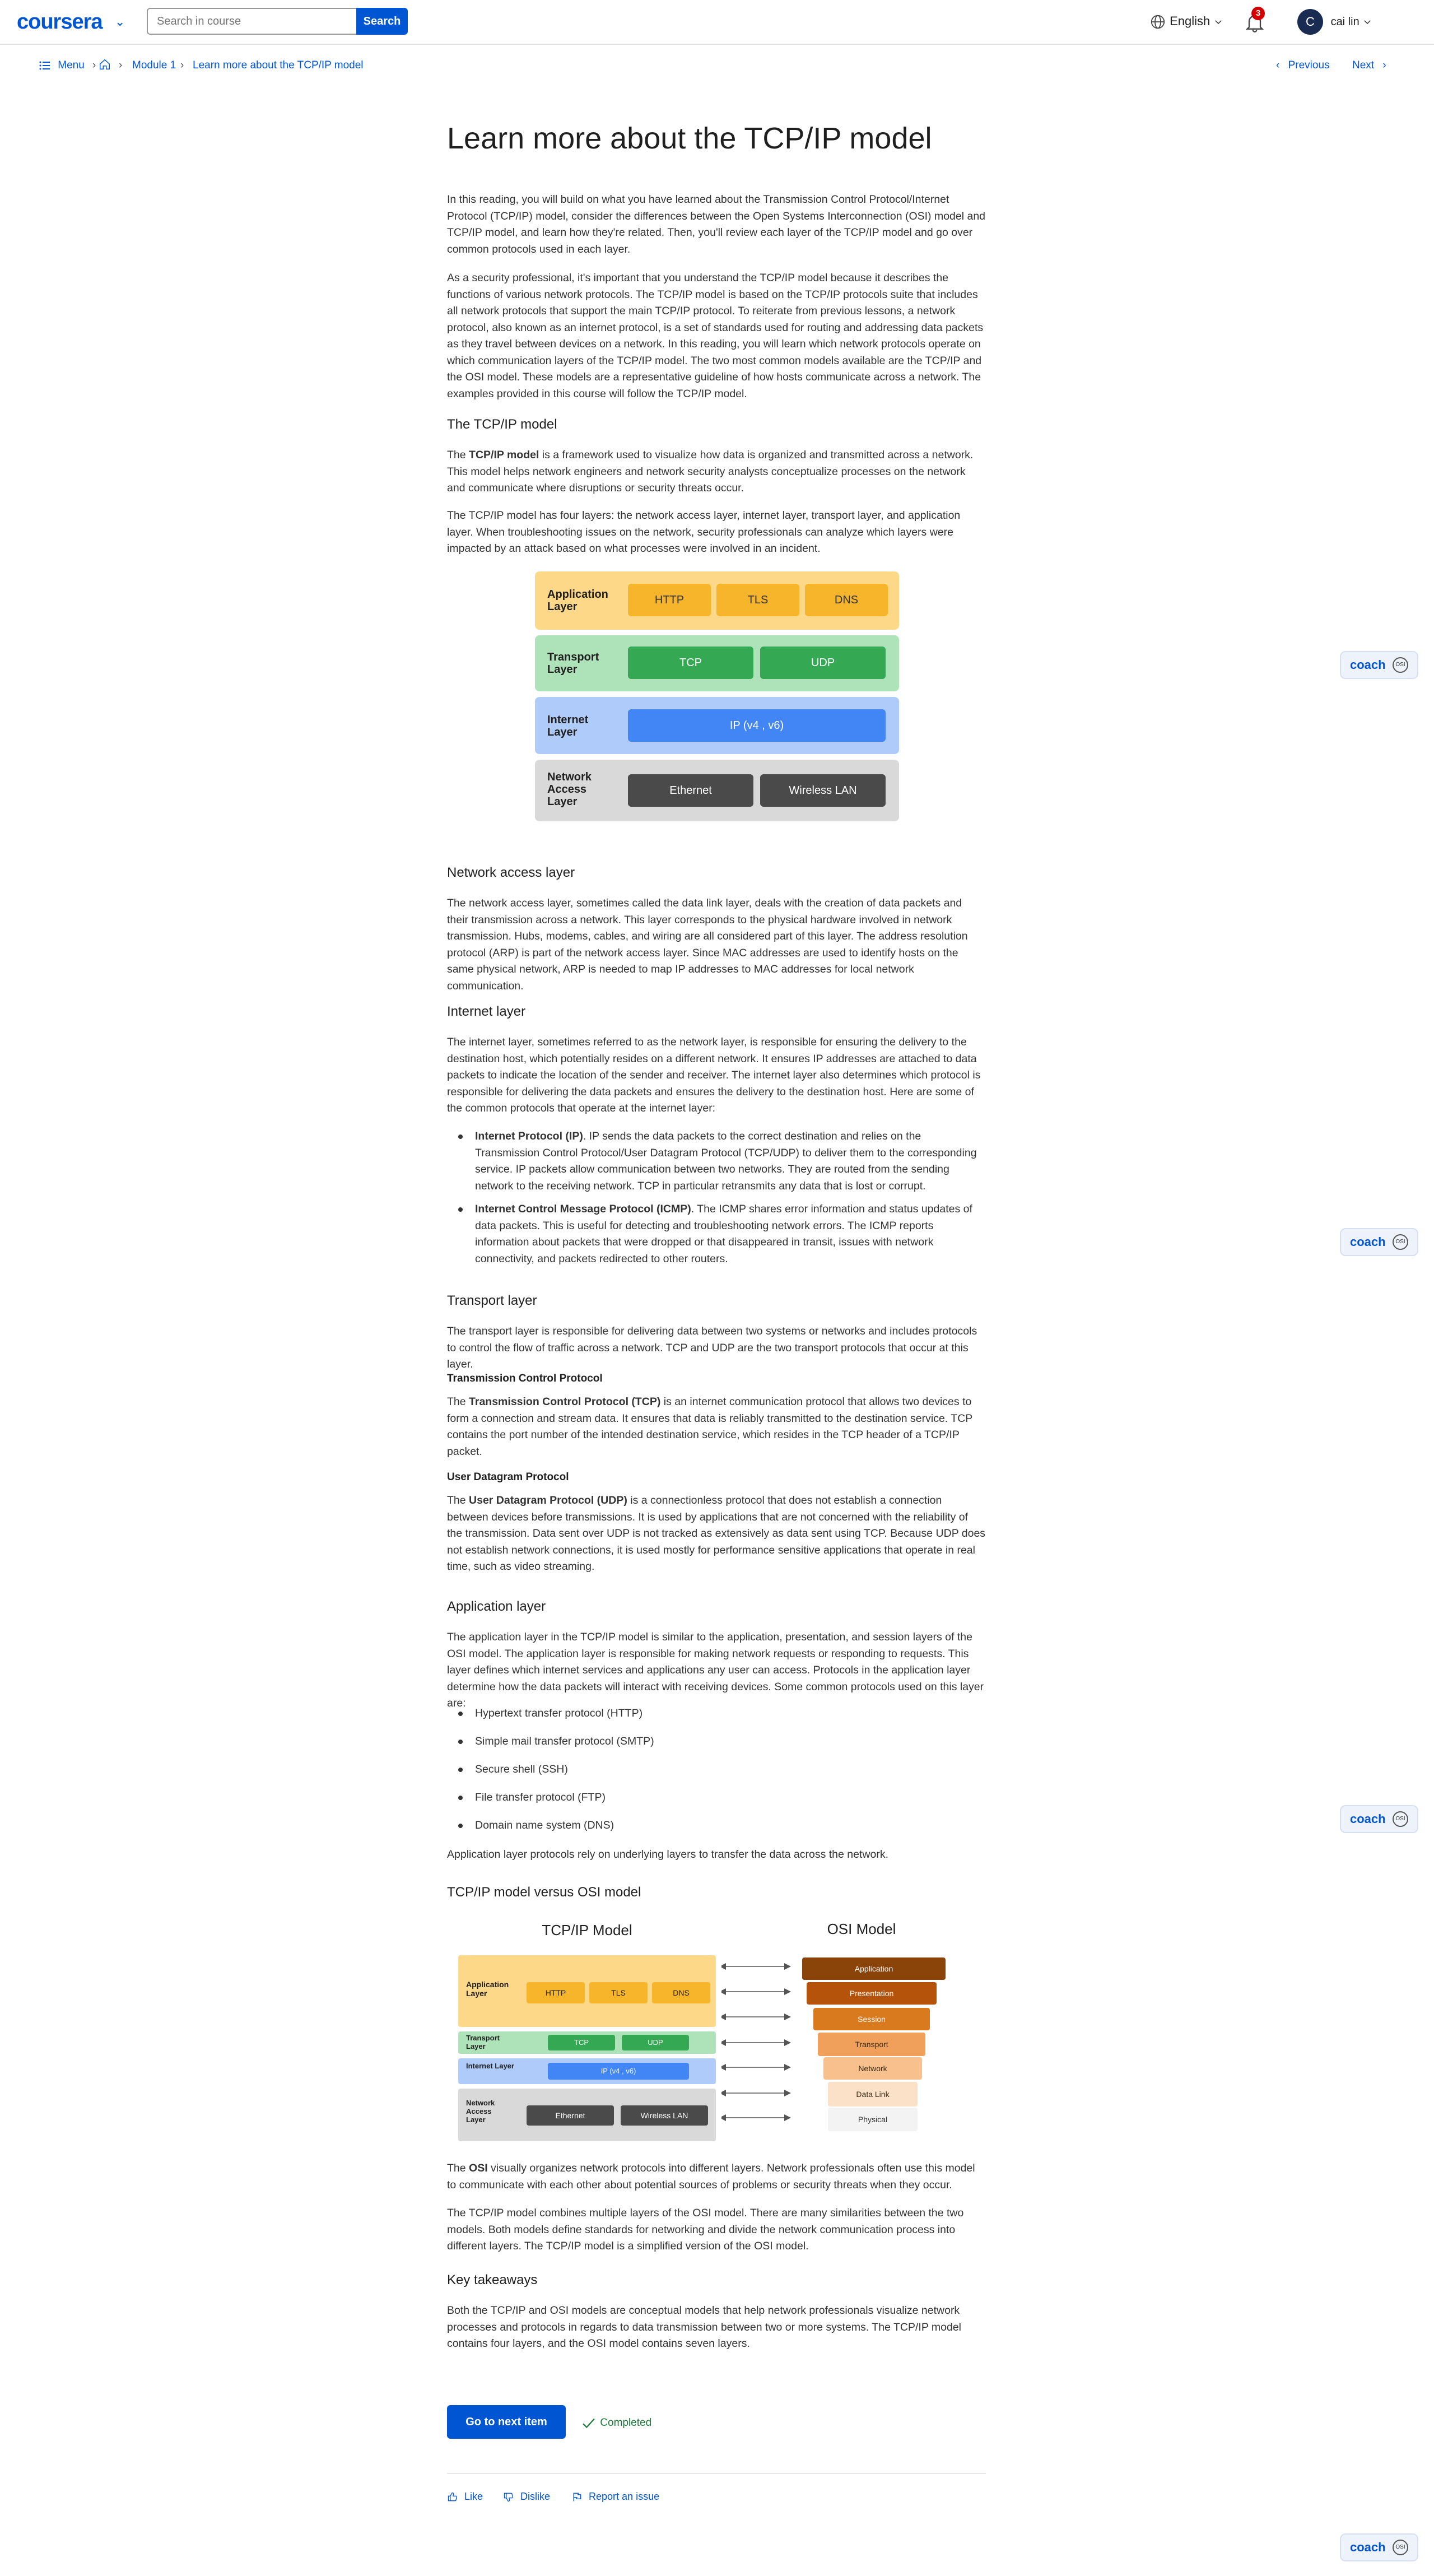 The image size is (1434, 2576). What do you see at coordinates (587, 1930) in the screenshot?
I see `tcpip-model-title: TCP/IP Model` at bounding box center [587, 1930].